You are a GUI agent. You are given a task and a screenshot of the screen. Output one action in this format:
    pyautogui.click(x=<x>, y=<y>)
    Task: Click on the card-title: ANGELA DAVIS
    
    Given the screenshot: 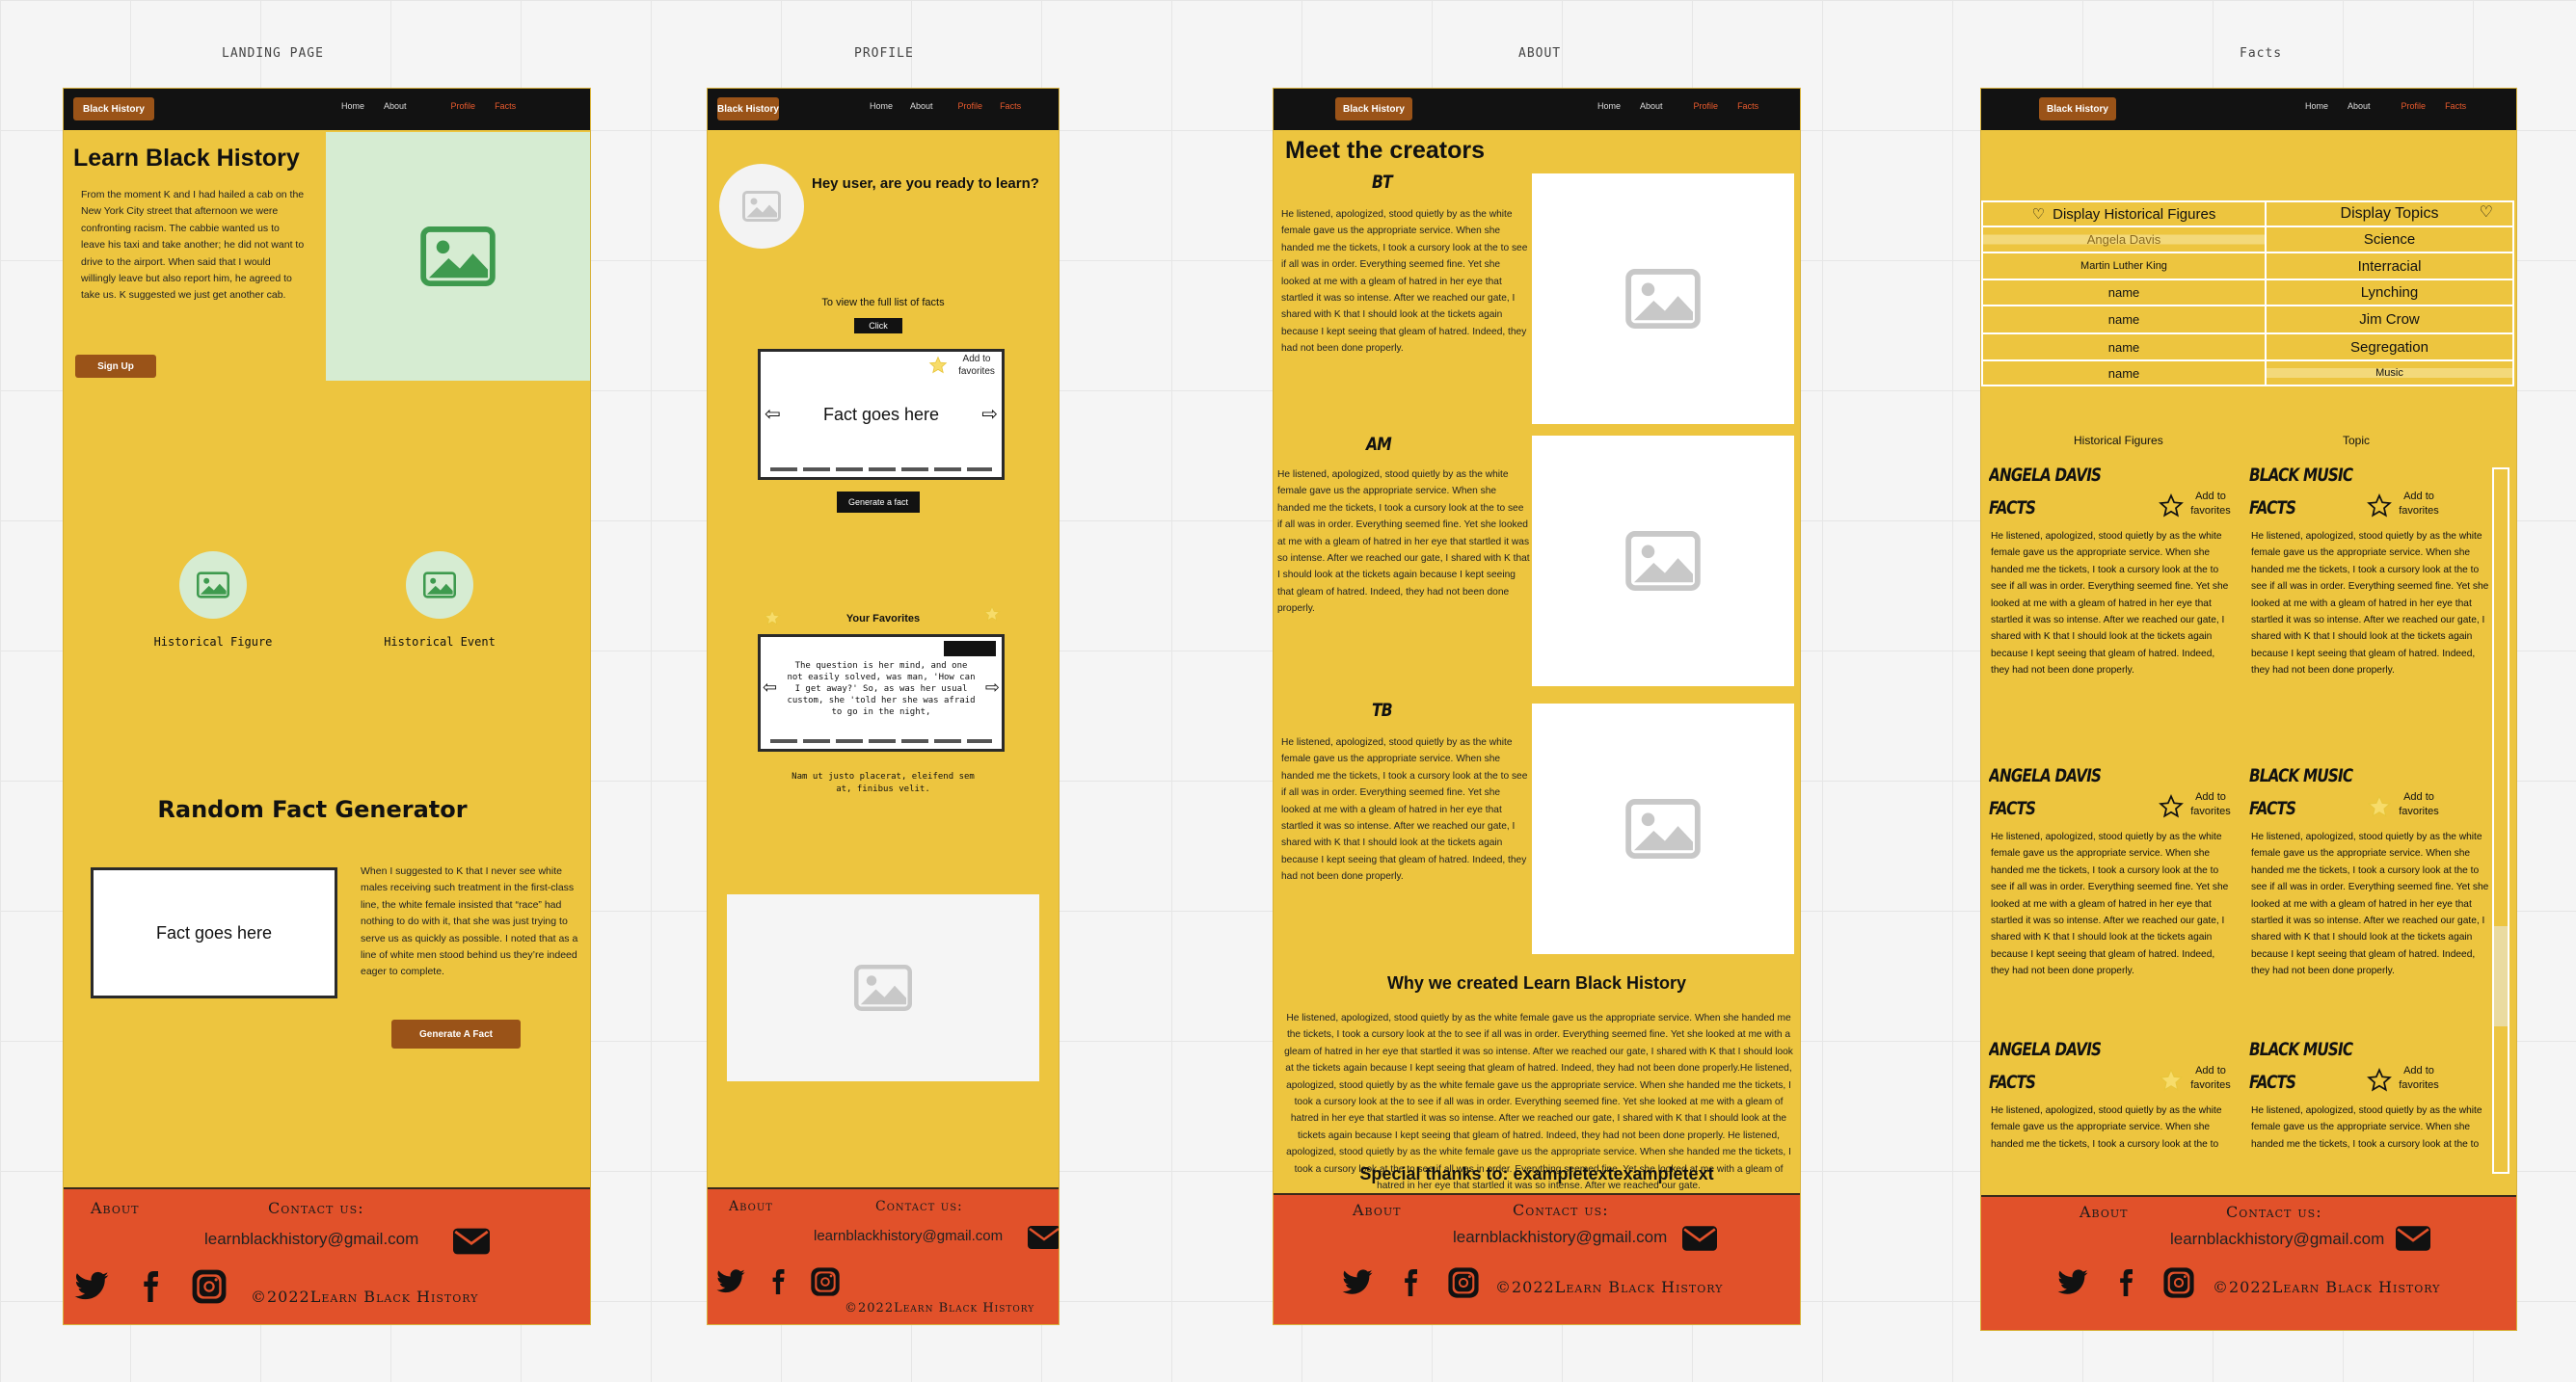 What is the action you would take?
    pyautogui.click(x=2046, y=1049)
    